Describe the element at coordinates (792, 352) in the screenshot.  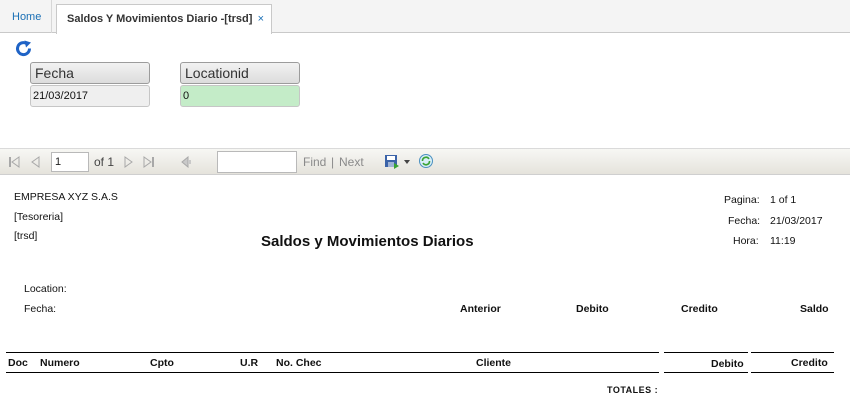
I see `credito-top-rule` at that location.